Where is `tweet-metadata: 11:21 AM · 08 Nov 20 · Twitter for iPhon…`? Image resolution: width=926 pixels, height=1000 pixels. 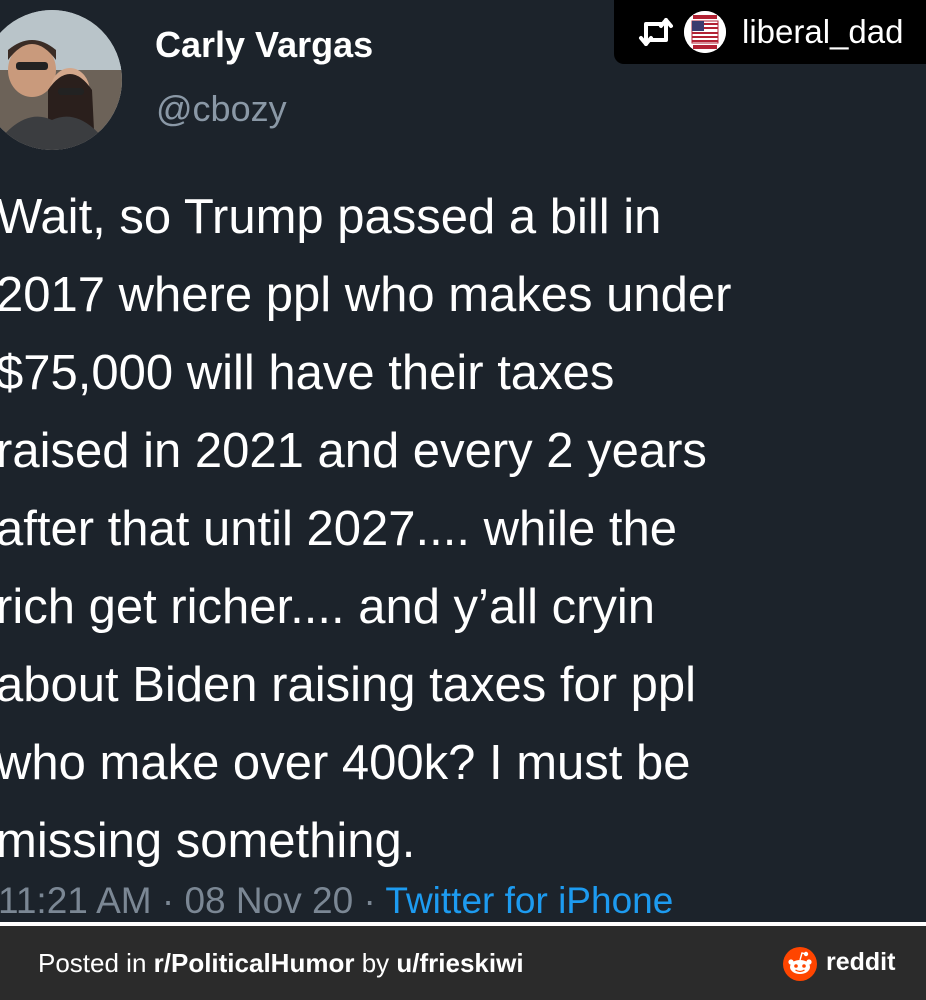
tweet-metadata: 11:21 AM · 08 Nov 20 · Twitter for iPhon… is located at coordinates (336, 901).